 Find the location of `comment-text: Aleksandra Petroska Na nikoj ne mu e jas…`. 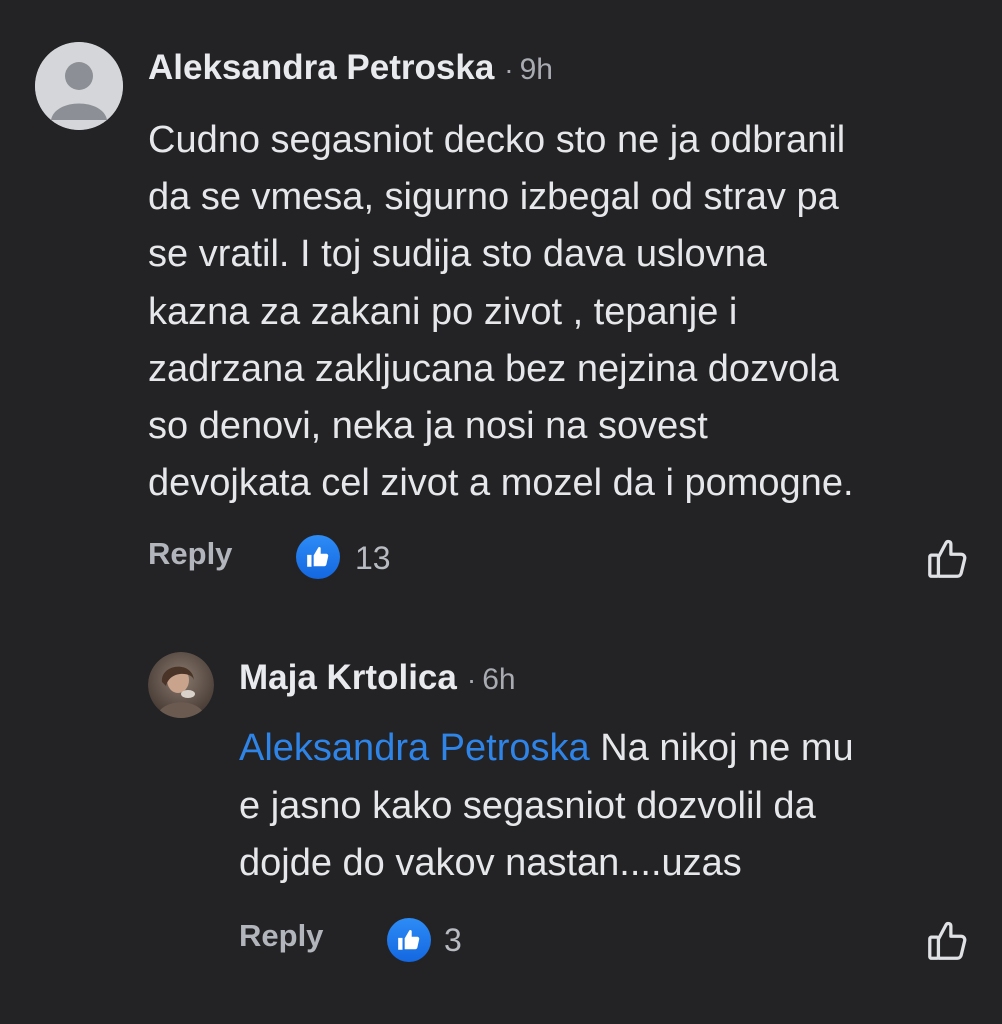

comment-text: Aleksandra Petroska Na nikoj ne mu e jas… is located at coordinates (614, 806).